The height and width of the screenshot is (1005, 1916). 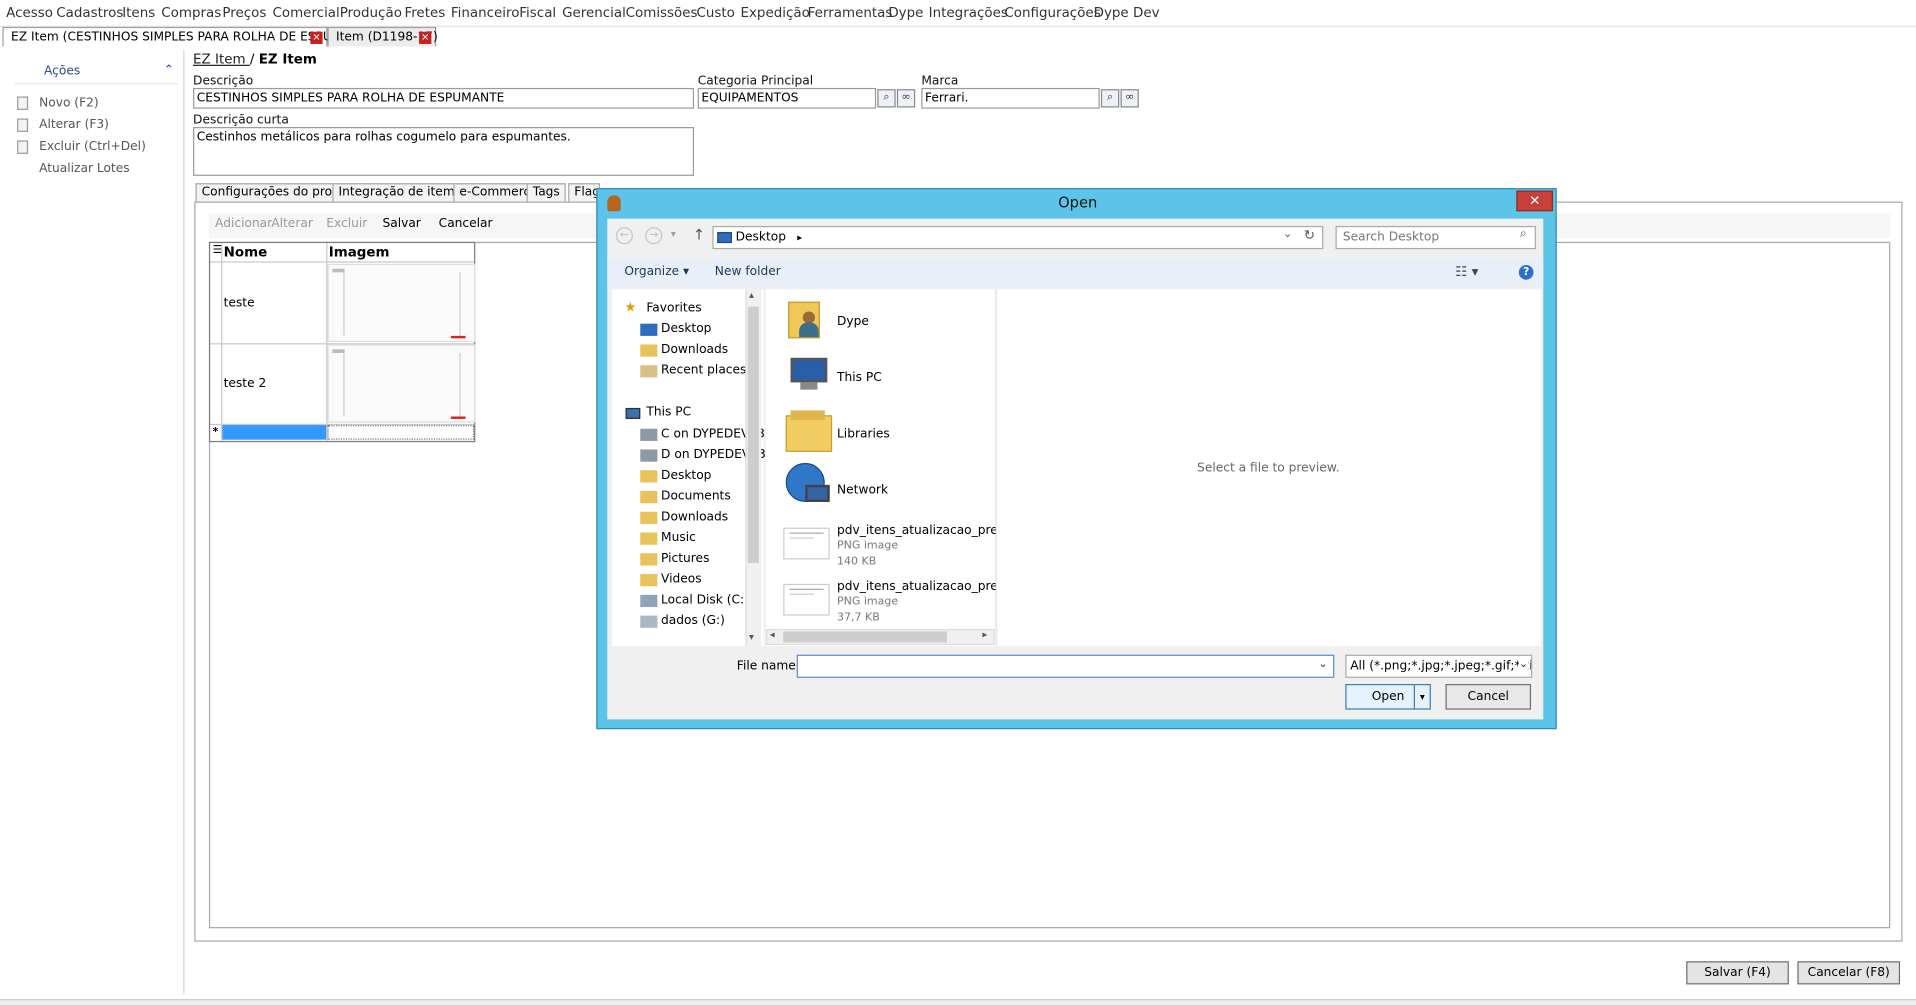 What do you see at coordinates (863, 433) in the screenshot?
I see `file-item-libraries: Libraries` at bounding box center [863, 433].